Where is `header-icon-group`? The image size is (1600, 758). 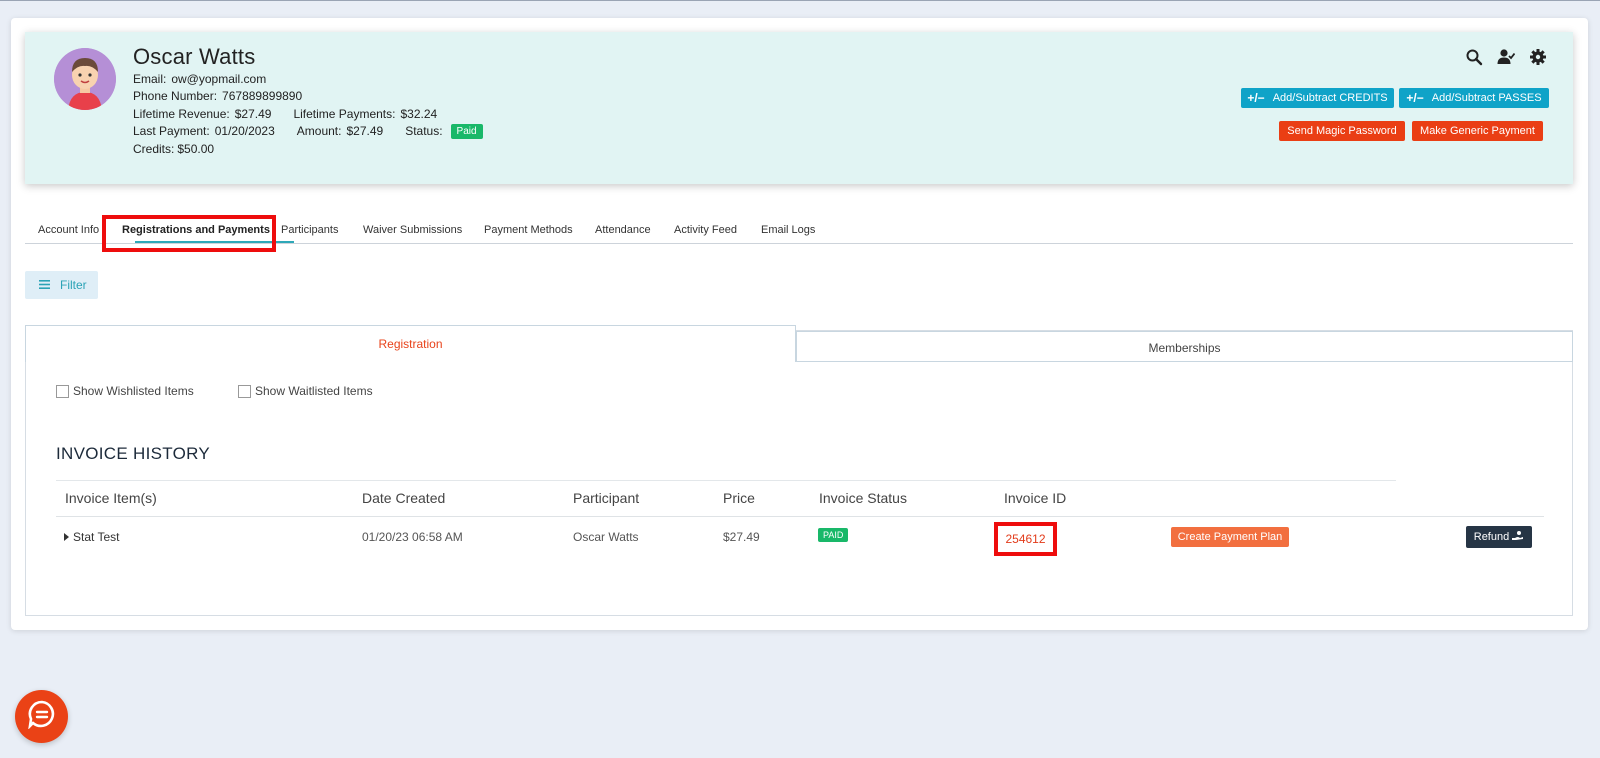
header-icon-group is located at coordinates (1506, 57).